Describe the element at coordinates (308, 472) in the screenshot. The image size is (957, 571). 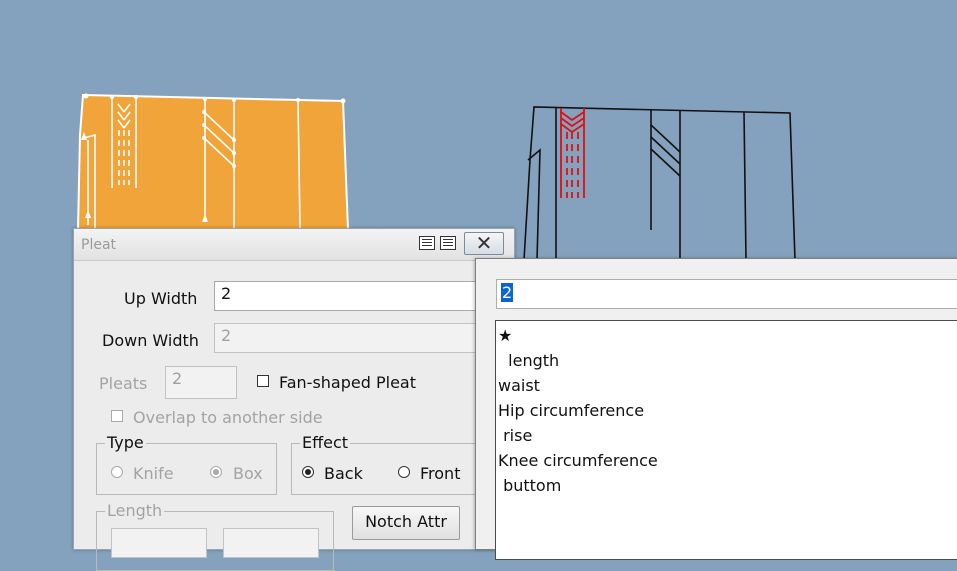
I see `effect-back-radio` at that location.